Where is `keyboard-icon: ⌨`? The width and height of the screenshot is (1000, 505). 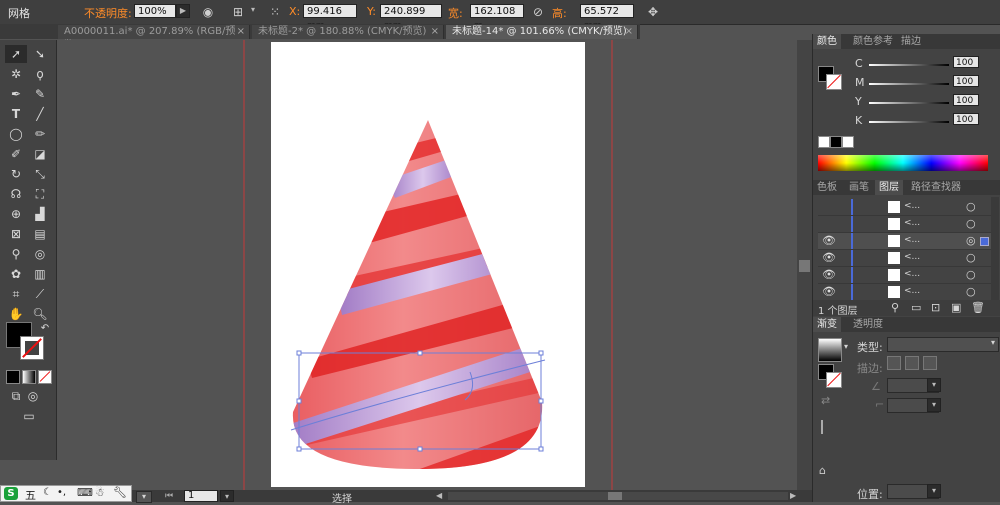
keyboard-icon: ⌨ is located at coordinates (85, 492).